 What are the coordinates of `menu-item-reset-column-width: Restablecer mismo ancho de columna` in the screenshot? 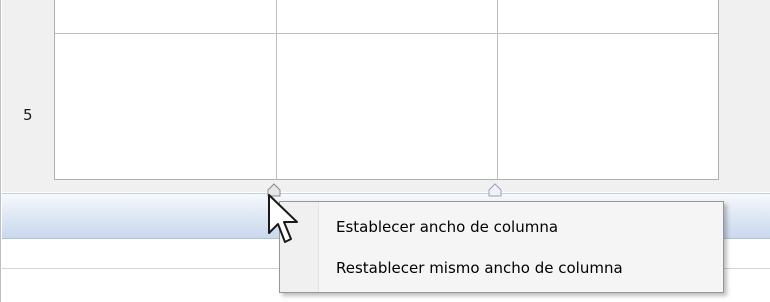 It's located at (501, 269).